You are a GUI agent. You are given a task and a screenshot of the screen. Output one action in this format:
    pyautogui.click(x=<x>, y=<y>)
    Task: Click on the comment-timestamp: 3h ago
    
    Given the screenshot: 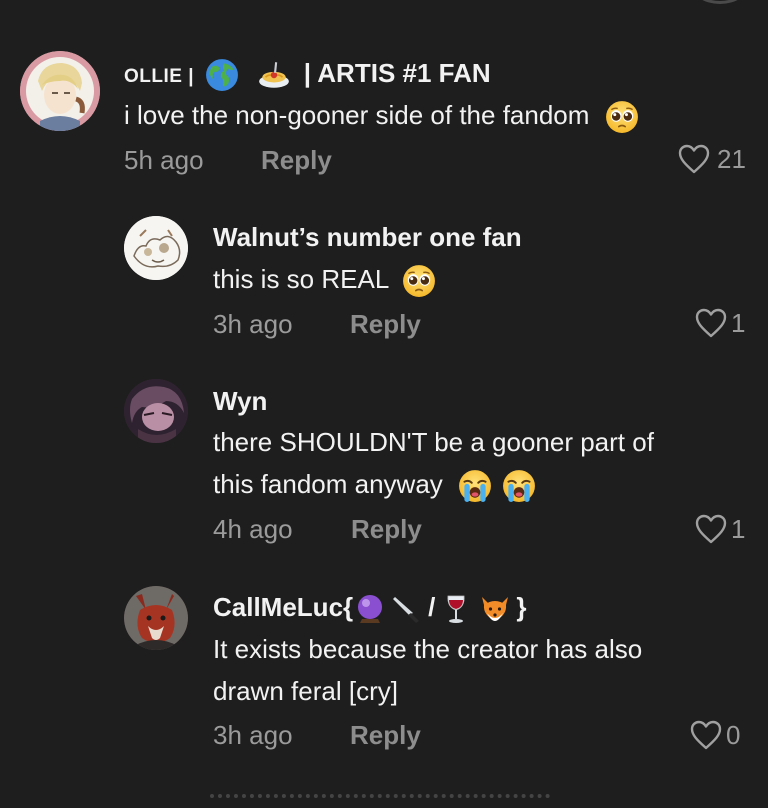 What is the action you would take?
    pyautogui.click(x=253, y=735)
    